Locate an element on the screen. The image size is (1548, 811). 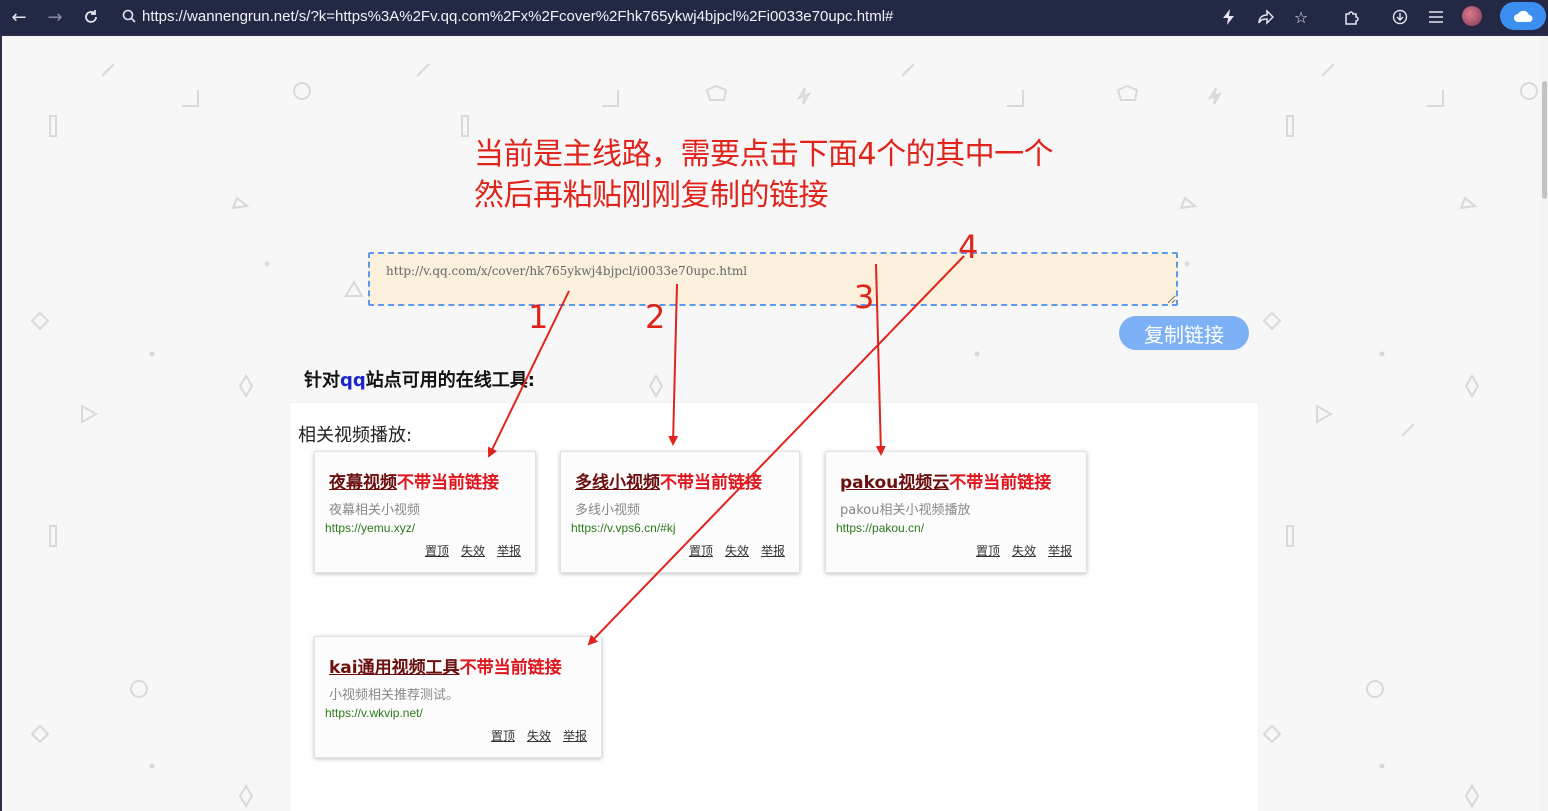
card-name-link: kai通用视频工具 is located at coordinates (394, 668).